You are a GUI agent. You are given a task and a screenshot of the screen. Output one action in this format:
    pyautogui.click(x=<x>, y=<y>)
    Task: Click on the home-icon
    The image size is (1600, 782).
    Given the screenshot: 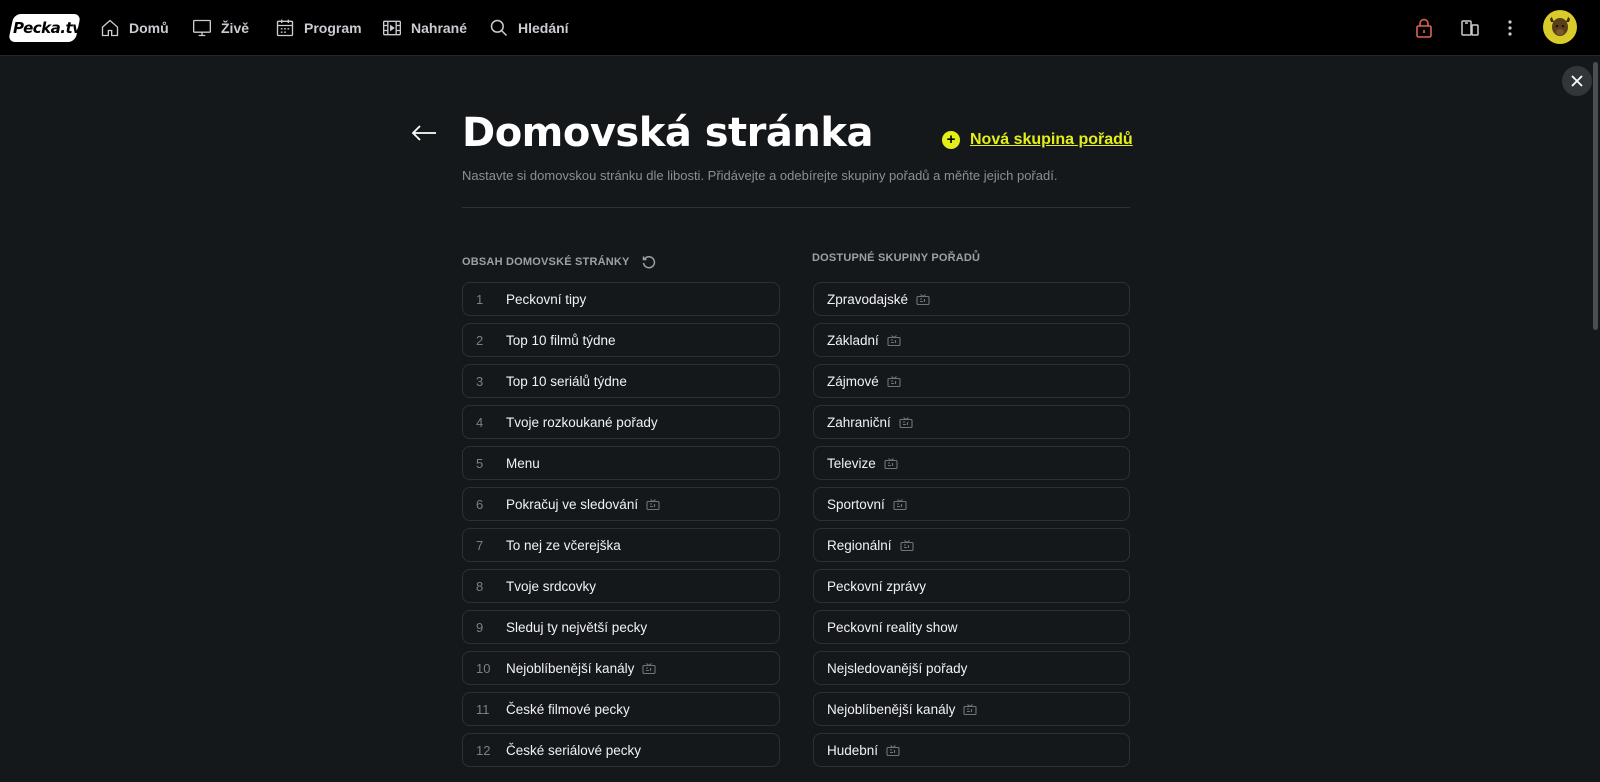 What is the action you would take?
    pyautogui.click(x=110, y=28)
    